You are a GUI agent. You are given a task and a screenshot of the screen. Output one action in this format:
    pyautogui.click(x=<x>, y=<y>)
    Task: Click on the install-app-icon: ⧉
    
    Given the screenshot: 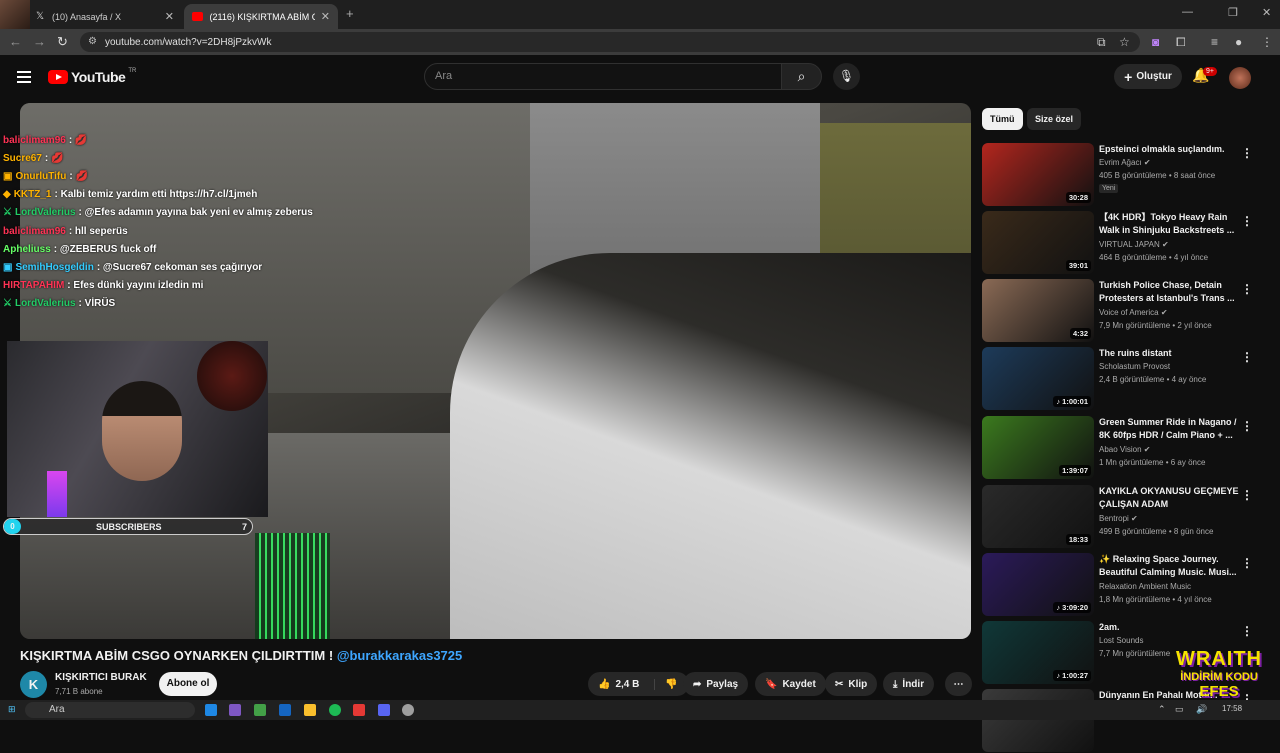 What is the action you would take?
    pyautogui.click(x=1101, y=42)
    